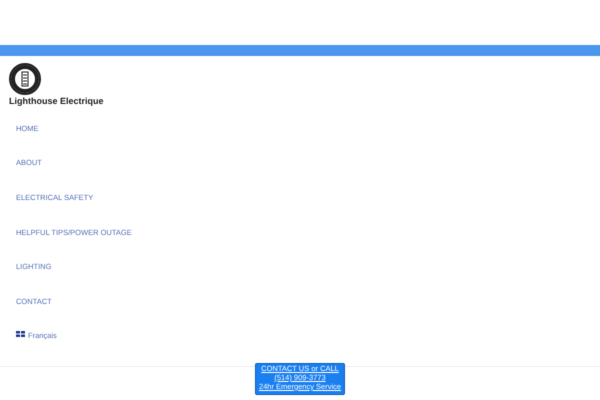  I want to click on flag-icon, so click(20, 334).